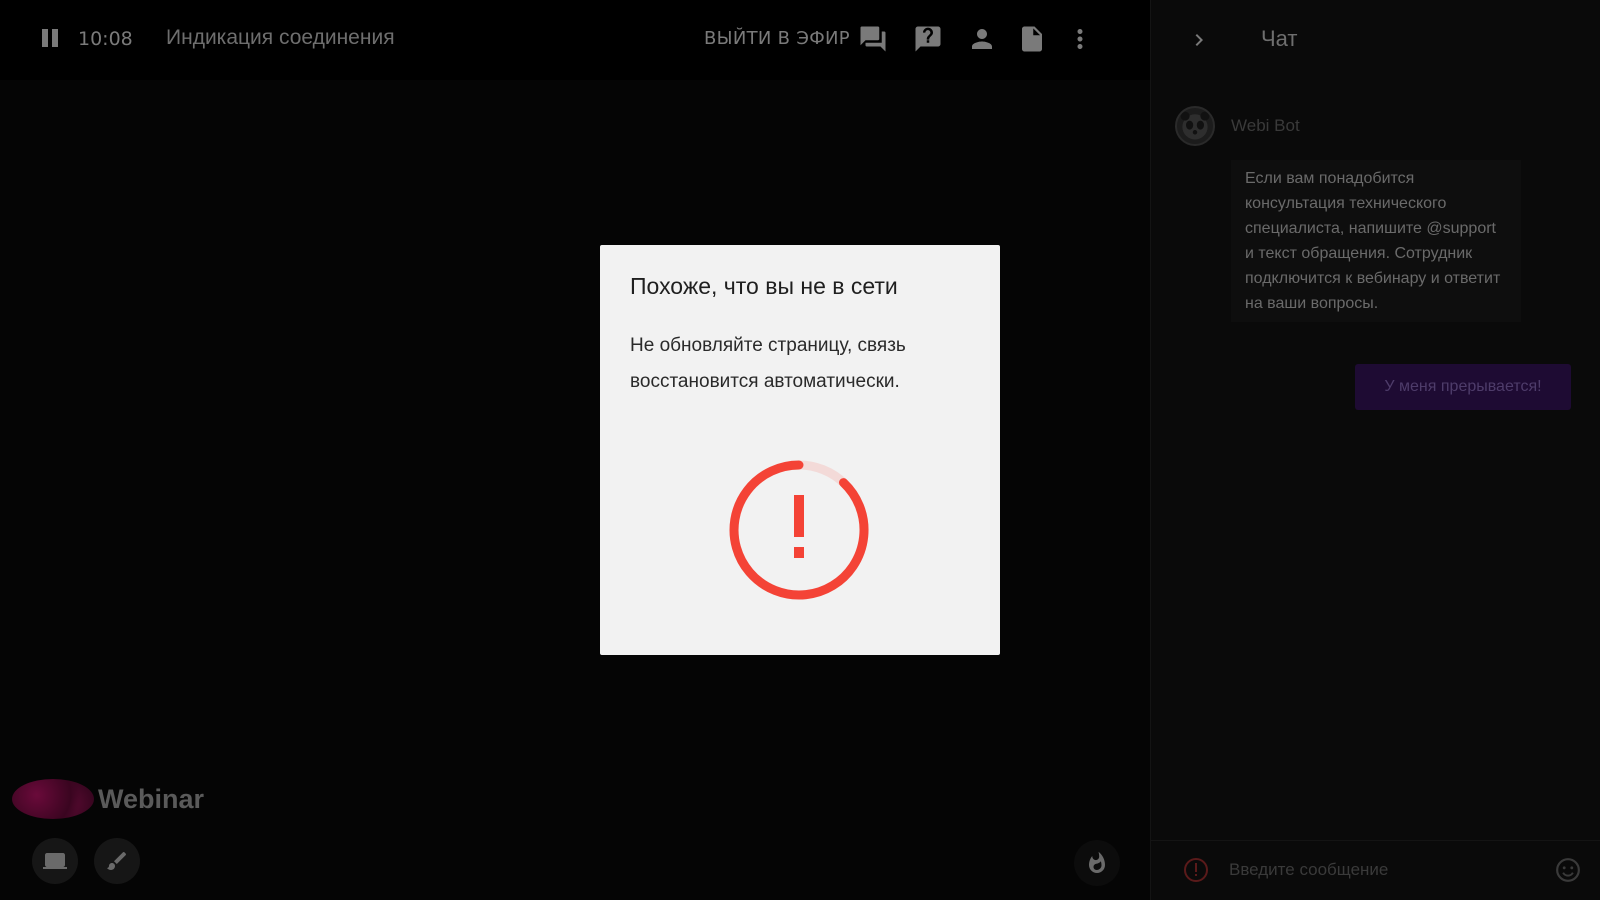 The width and height of the screenshot is (1600, 900). What do you see at coordinates (1568, 870) in the screenshot?
I see `emoji-icon` at bounding box center [1568, 870].